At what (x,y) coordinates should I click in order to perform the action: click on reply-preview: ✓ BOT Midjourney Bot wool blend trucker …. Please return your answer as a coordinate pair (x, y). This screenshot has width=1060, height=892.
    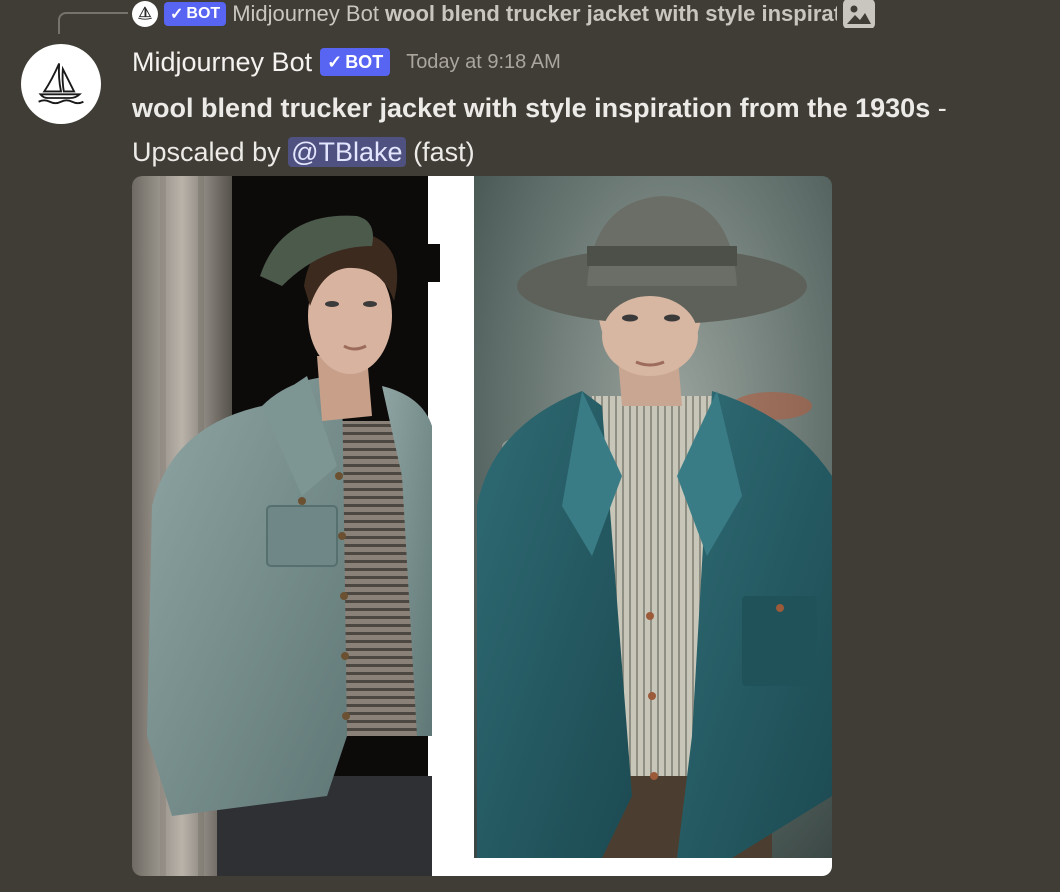
    Looking at the image, I should click on (547, 14).